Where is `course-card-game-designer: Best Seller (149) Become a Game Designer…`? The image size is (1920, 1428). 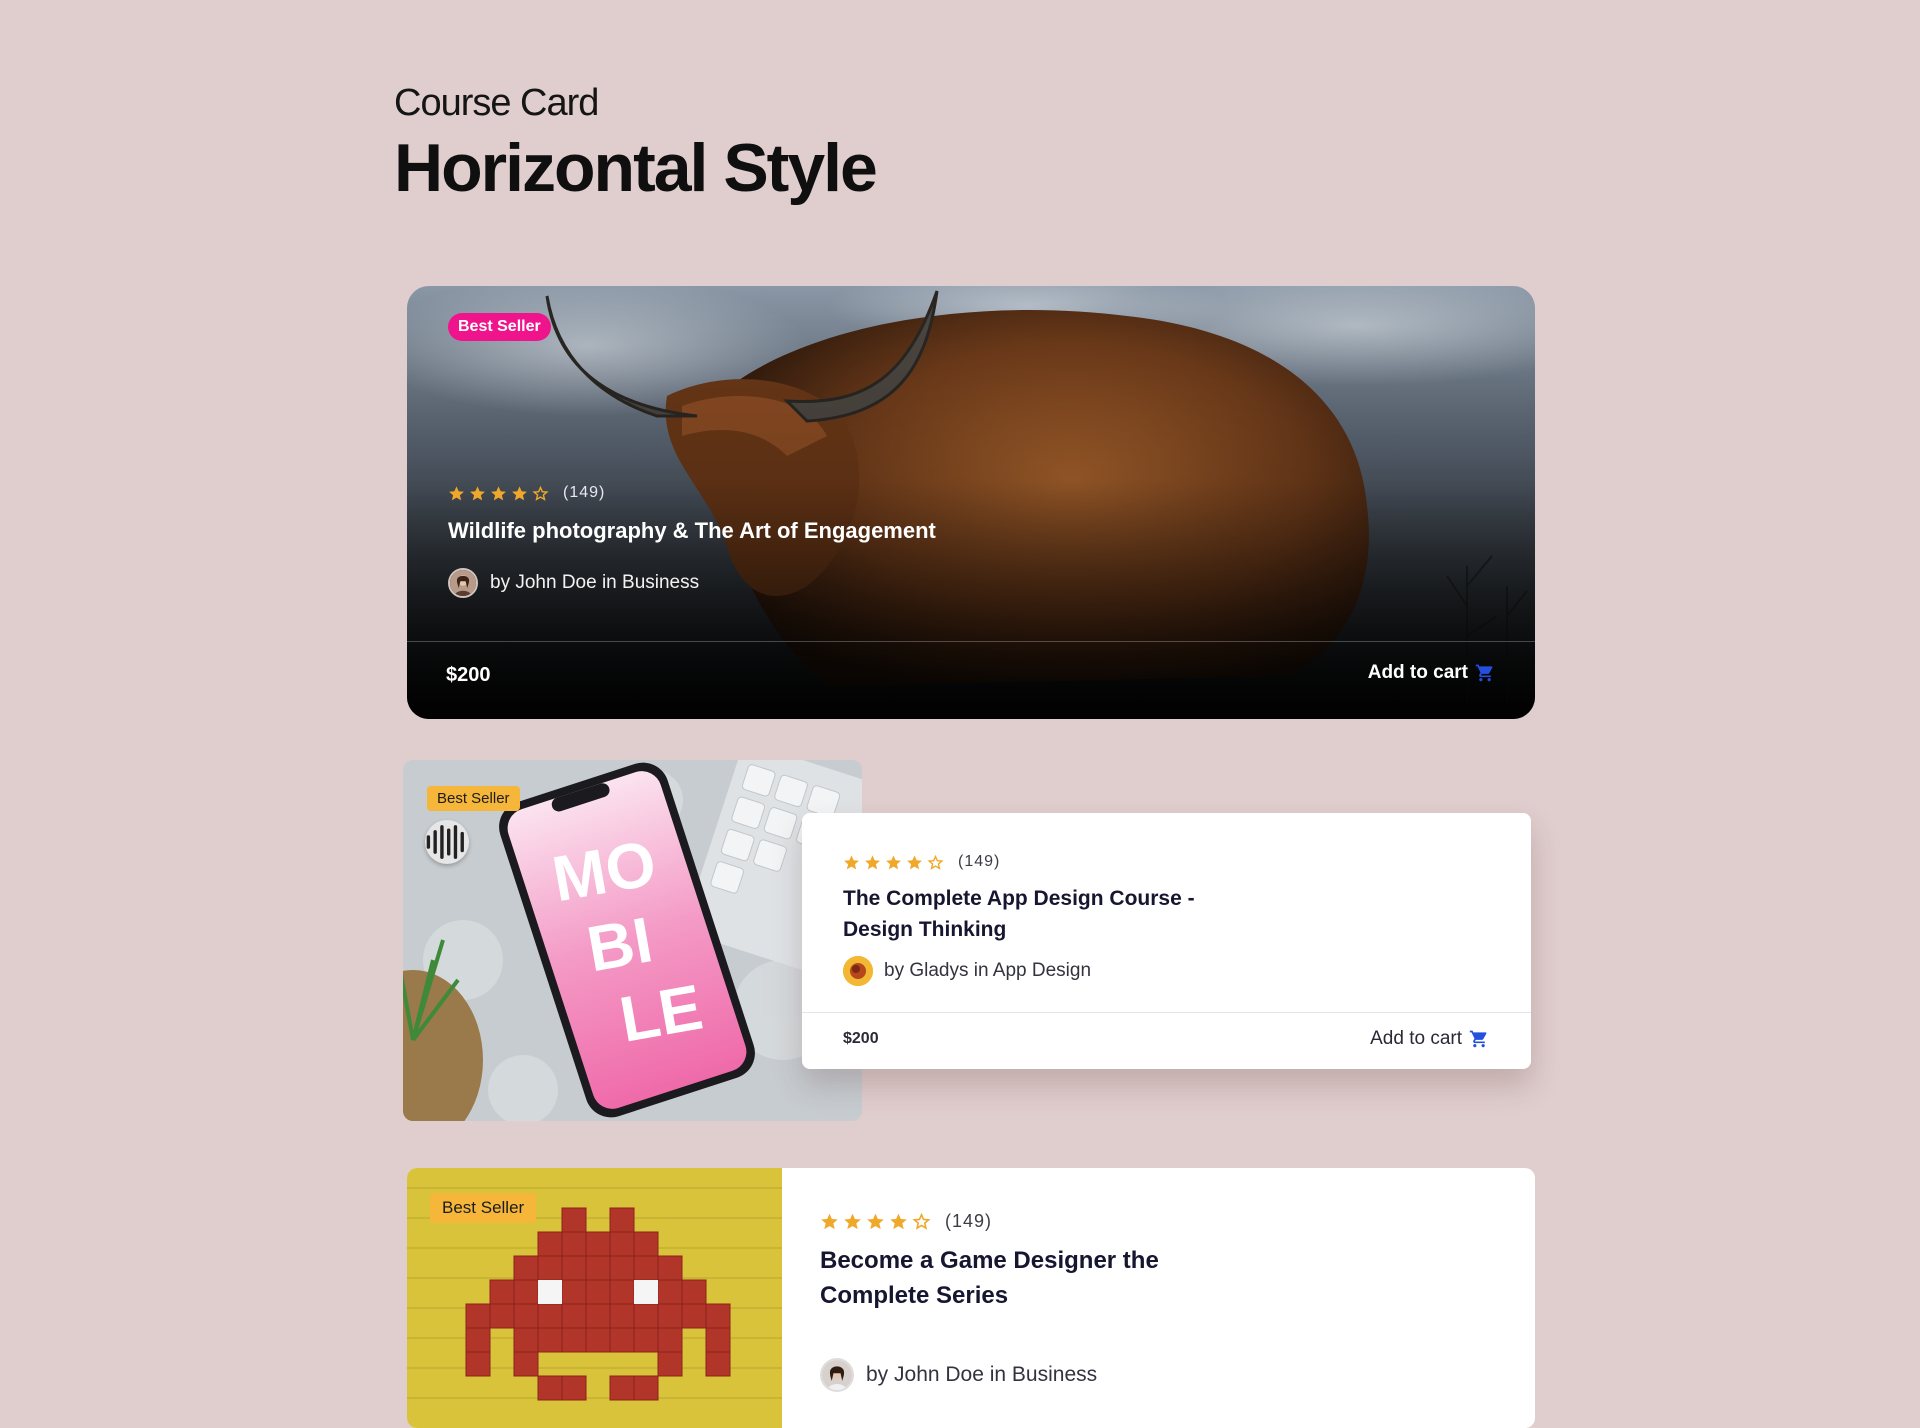 course-card-game-designer: Best Seller (149) Become a Game Designer… is located at coordinates (971, 1298).